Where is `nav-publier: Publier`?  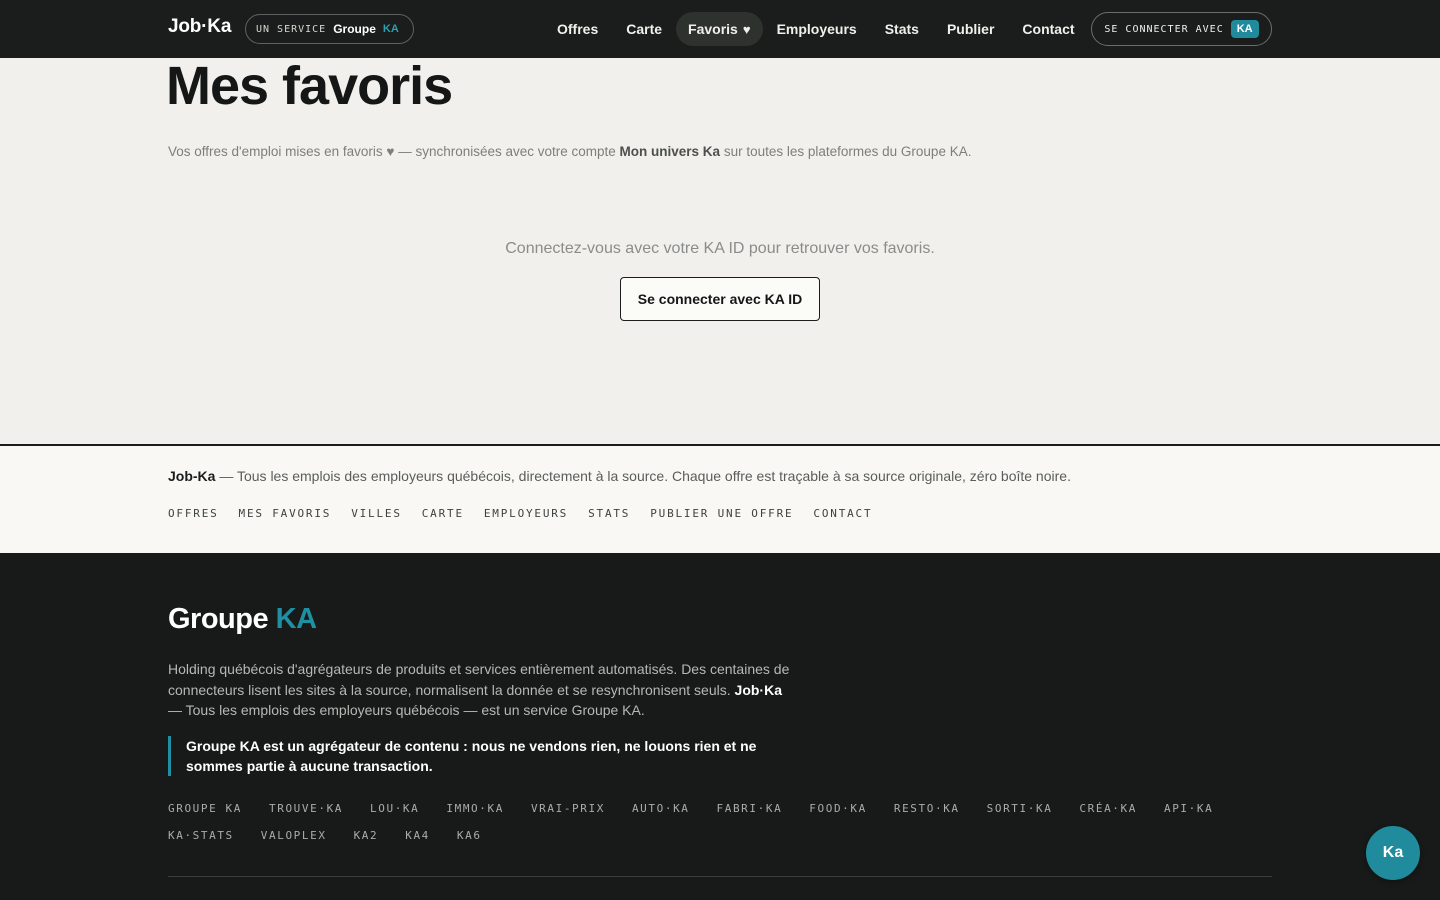 nav-publier: Publier is located at coordinates (970, 29).